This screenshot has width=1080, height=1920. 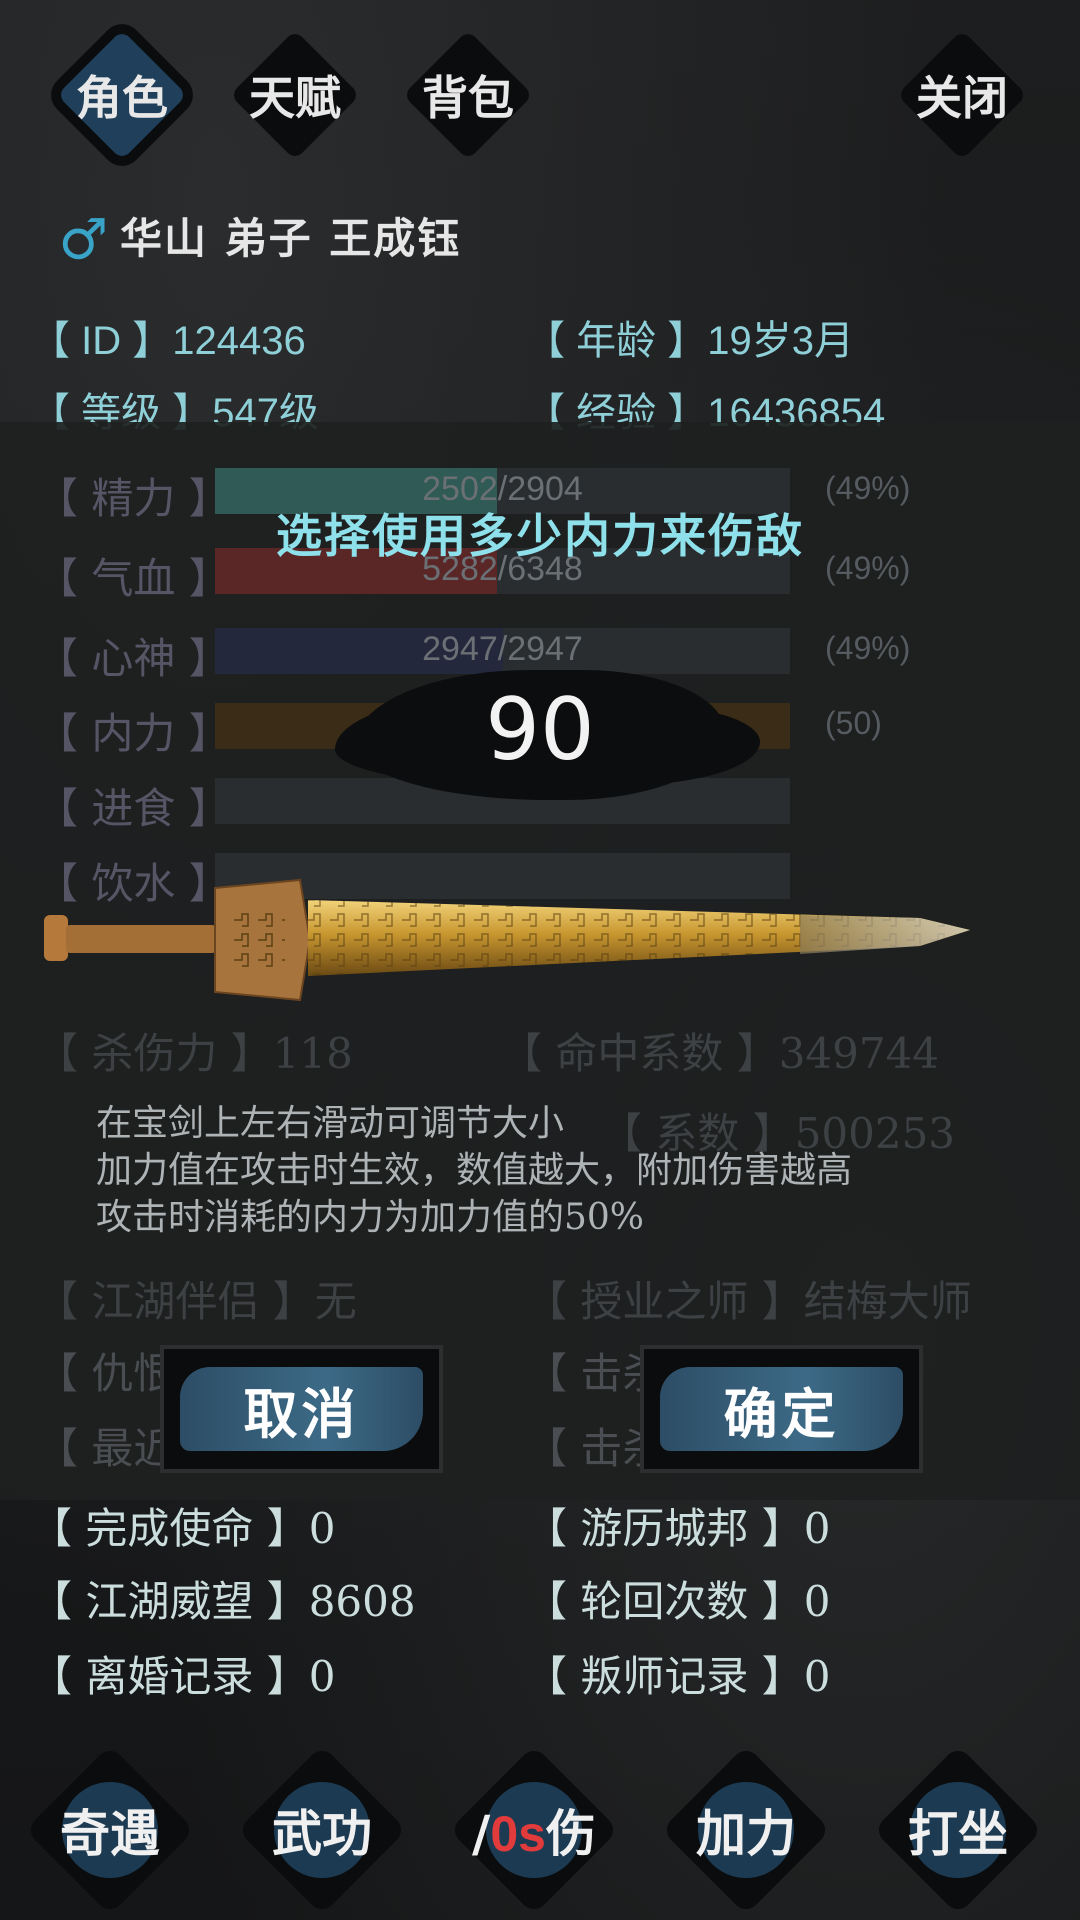 What do you see at coordinates (689, 341) in the screenshot?
I see `age-row: 【 年龄 】19岁3月` at bounding box center [689, 341].